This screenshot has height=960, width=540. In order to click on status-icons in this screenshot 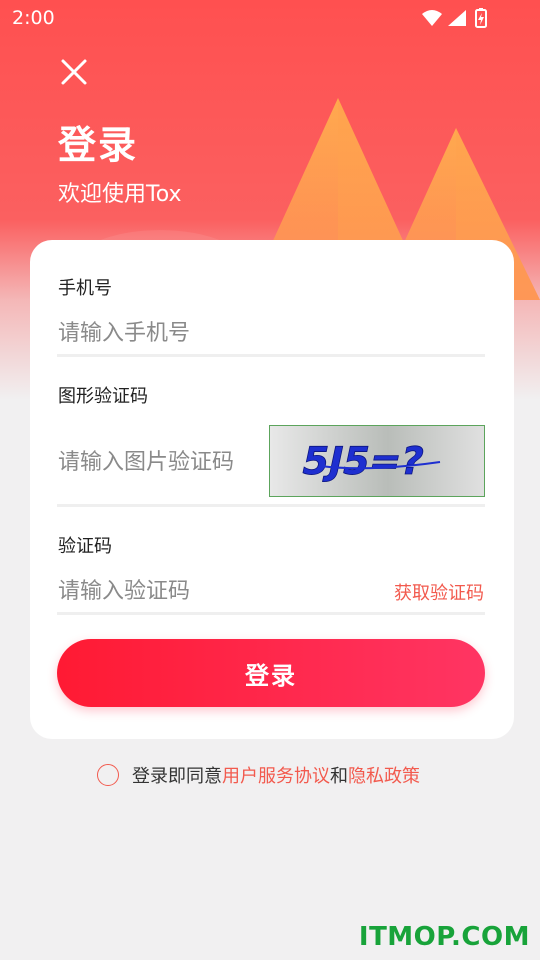, I will do `click(460, 21)`.